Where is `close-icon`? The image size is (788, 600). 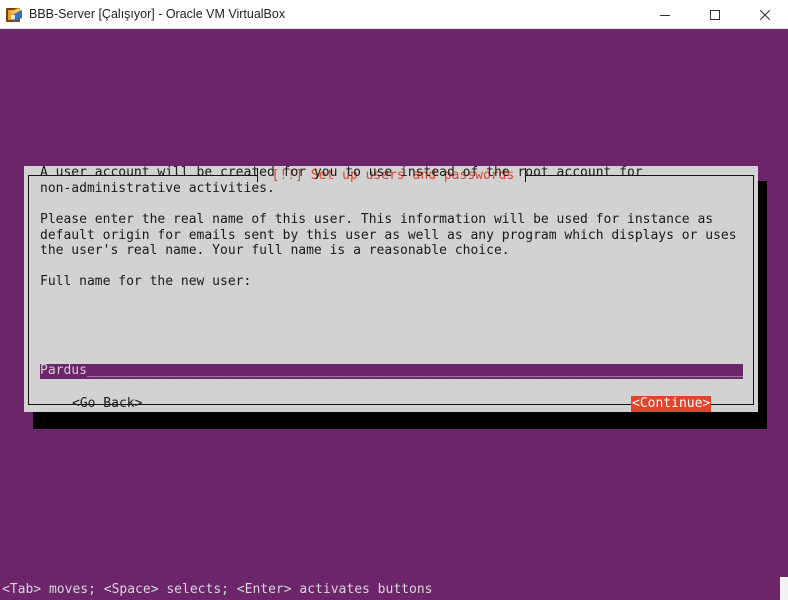
close-icon is located at coordinates (765, 14).